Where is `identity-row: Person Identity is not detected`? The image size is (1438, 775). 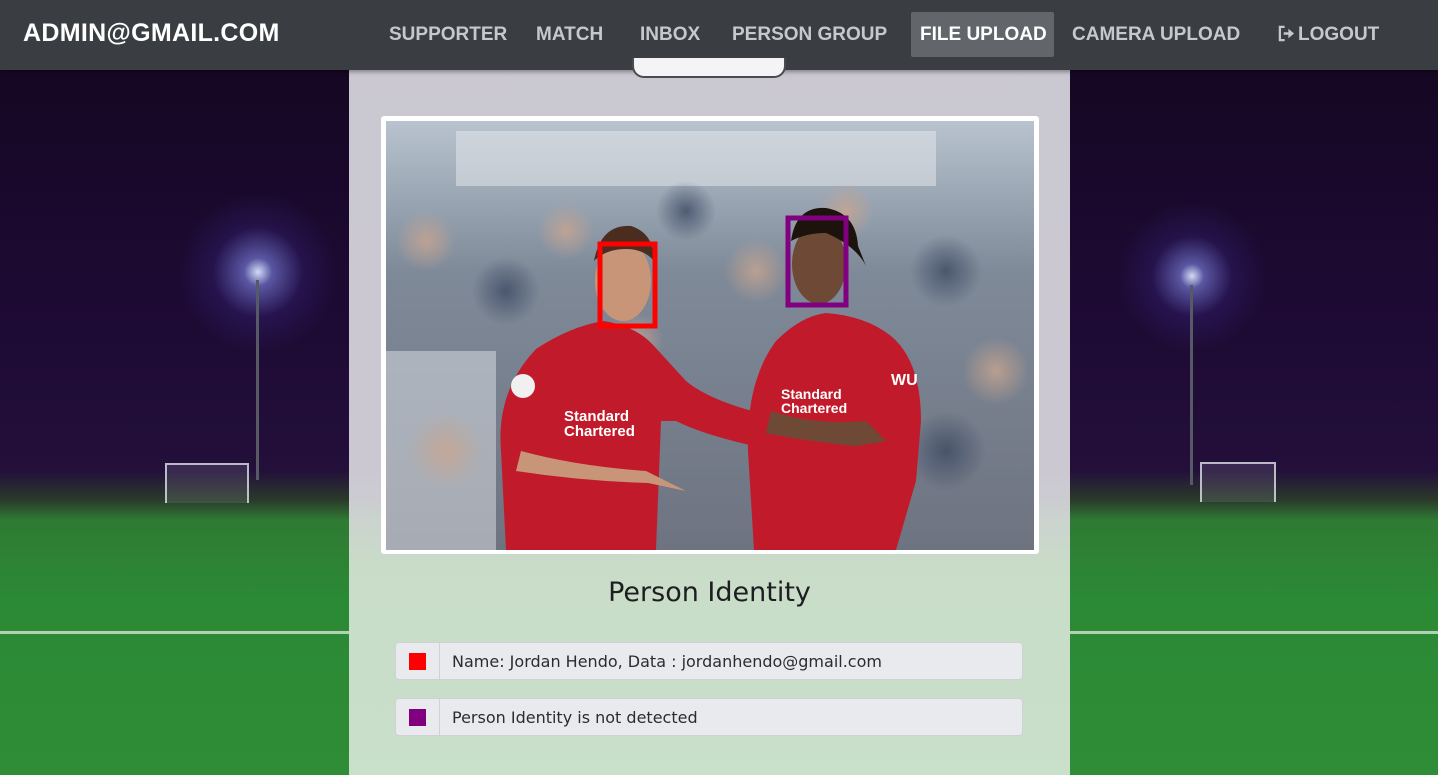 identity-row: Person Identity is not detected is located at coordinates (709, 717).